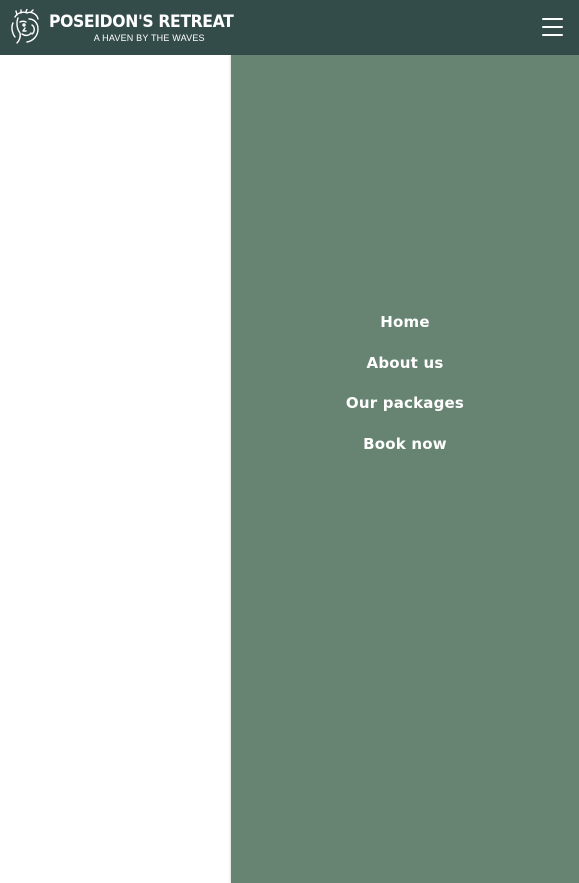 This screenshot has width=579, height=883. Describe the element at coordinates (141, 21) in the screenshot. I see `brand-name: POSEIDON'S RETREAT` at that location.